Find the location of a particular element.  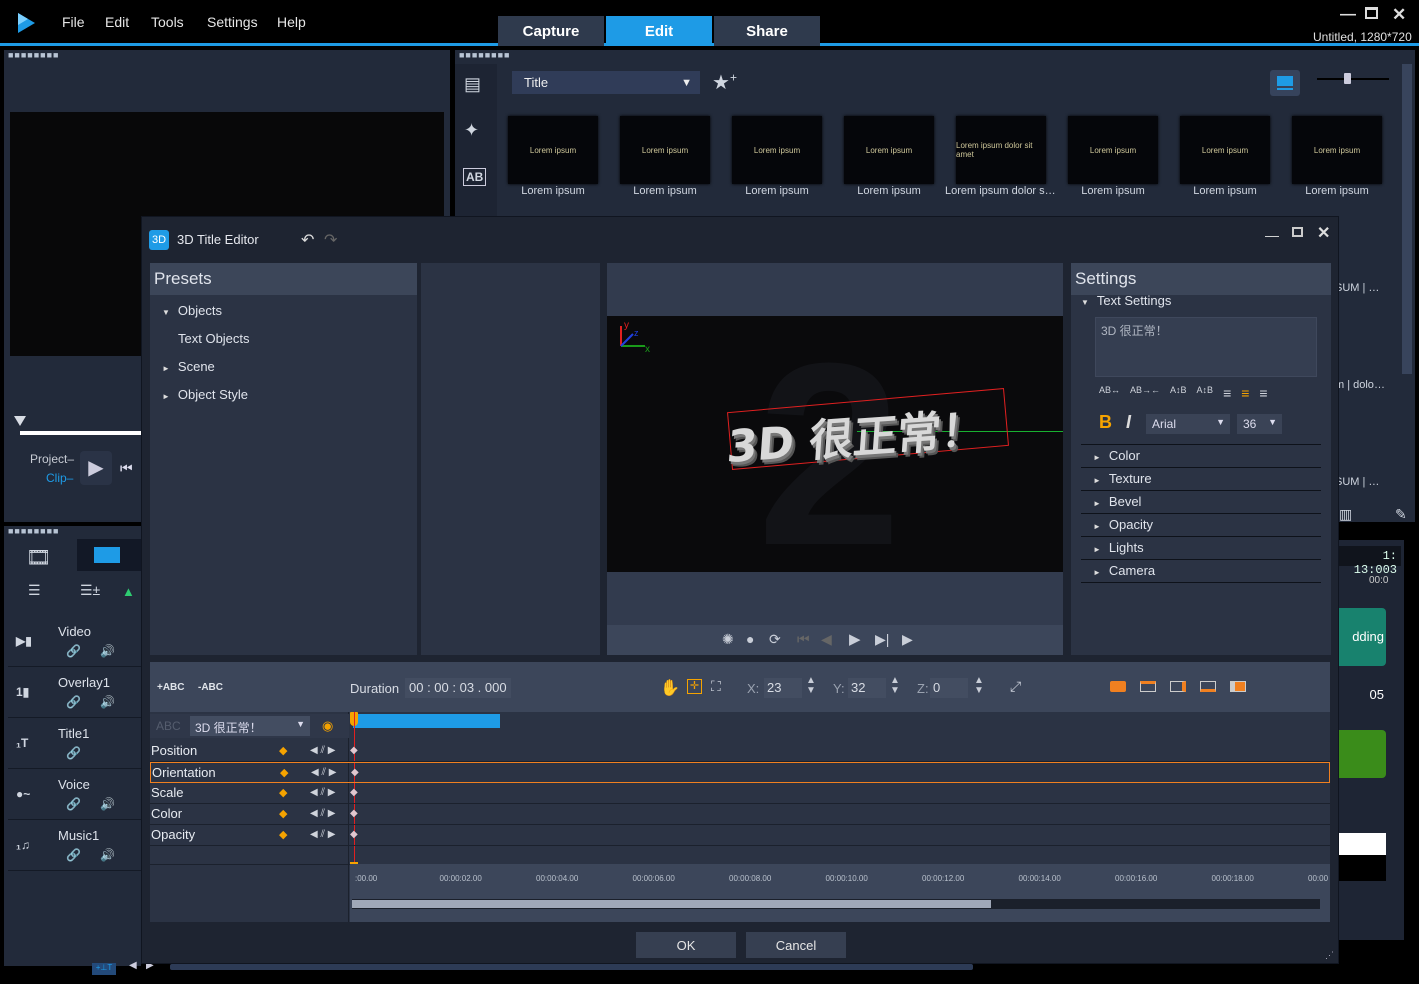

up-arrow-icon: ▲ is located at coordinates (128, 591).